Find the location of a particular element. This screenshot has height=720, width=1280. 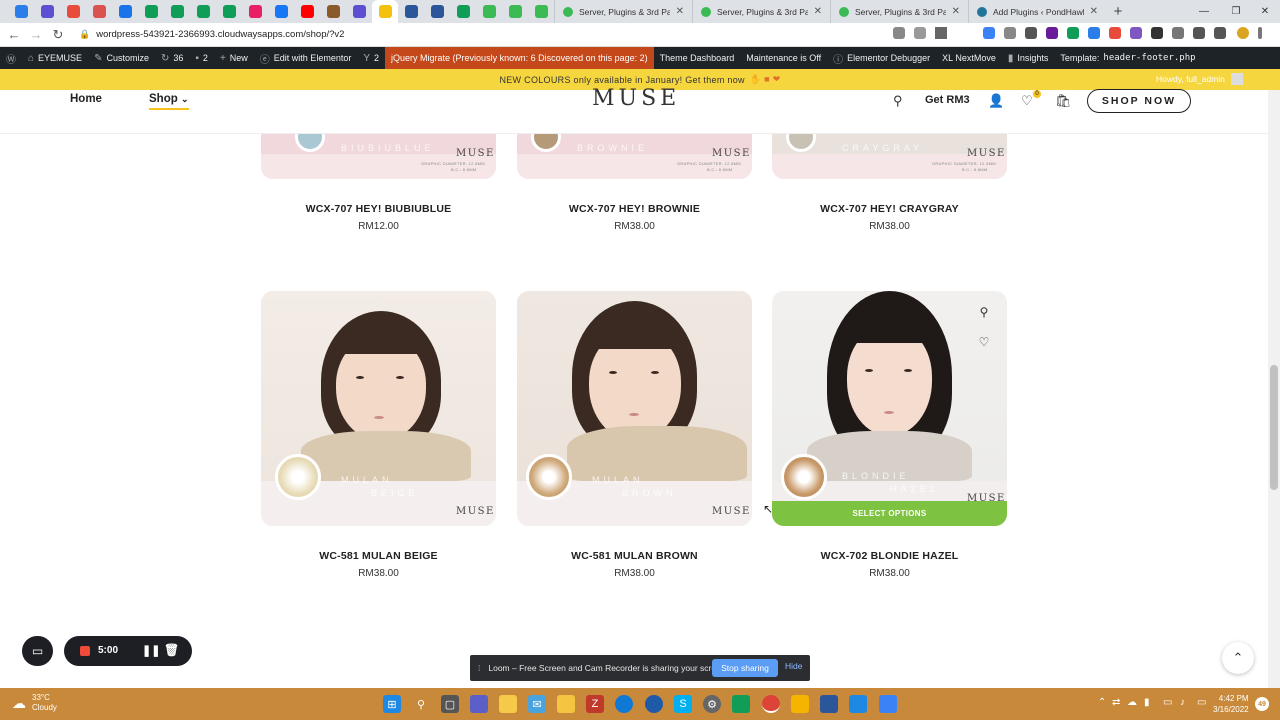

pause-icon: ❚❚ is located at coordinates (151, 650).